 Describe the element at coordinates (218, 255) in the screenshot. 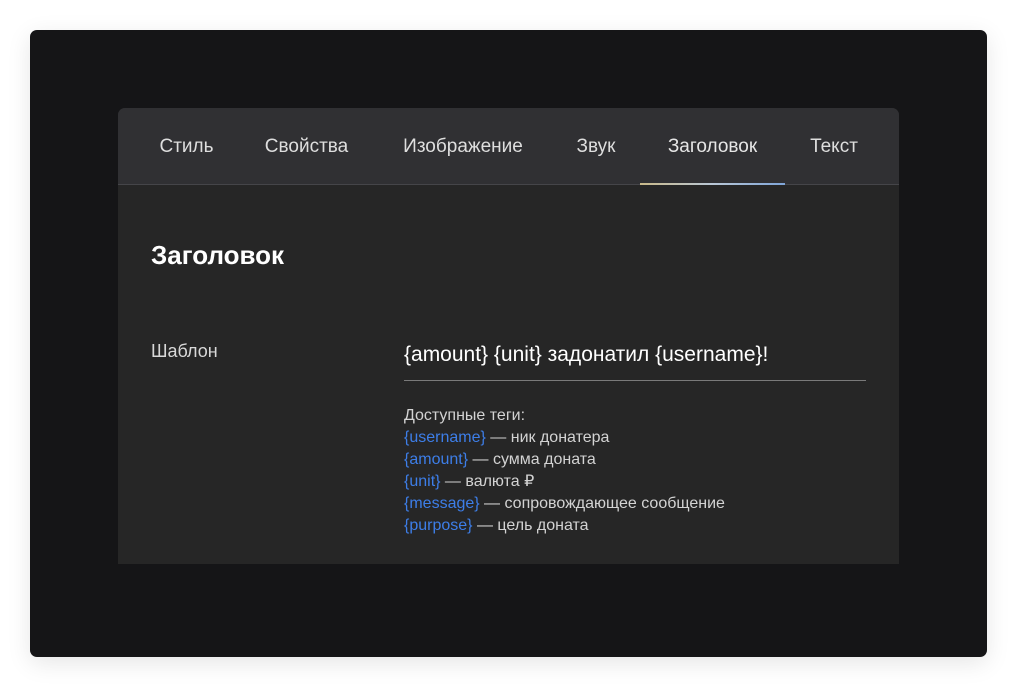

I see `section-title: Заголовок` at that location.